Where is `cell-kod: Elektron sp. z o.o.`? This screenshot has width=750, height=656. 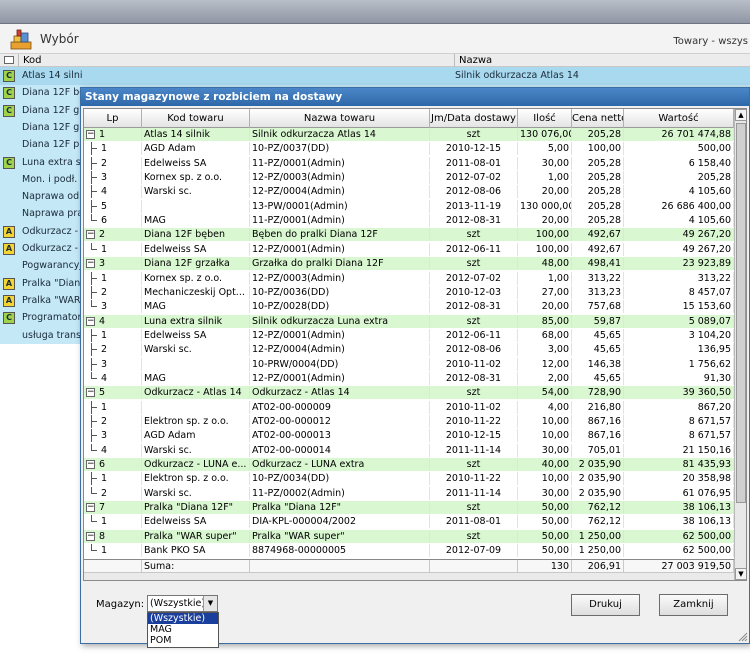
cell-kod: Elektron sp. z o.o. is located at coordinates (196, 421).